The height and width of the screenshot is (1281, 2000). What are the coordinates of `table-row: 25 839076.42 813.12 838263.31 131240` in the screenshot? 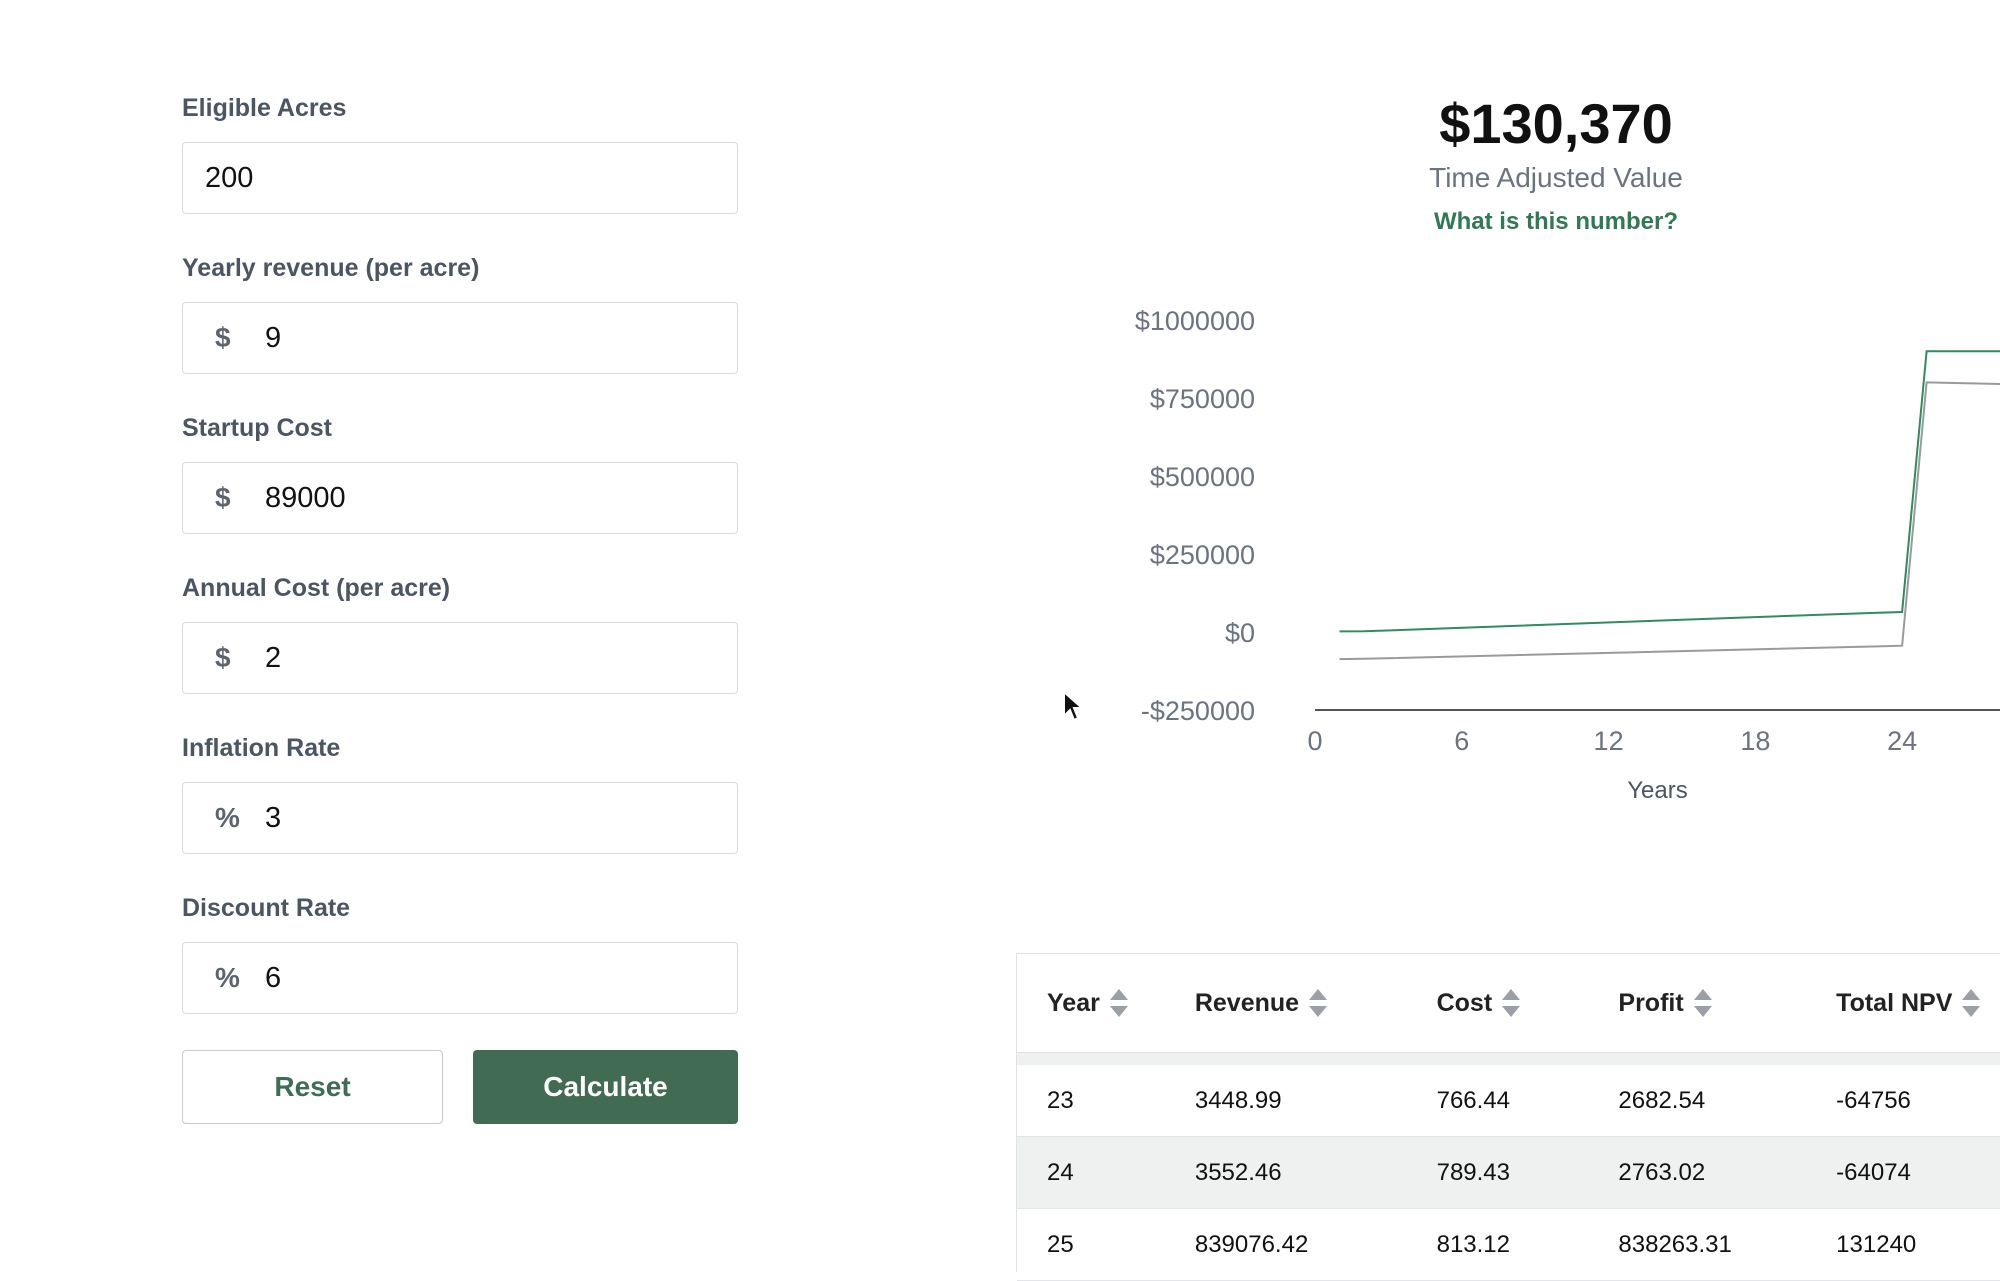 It's located at (1508, 1245).